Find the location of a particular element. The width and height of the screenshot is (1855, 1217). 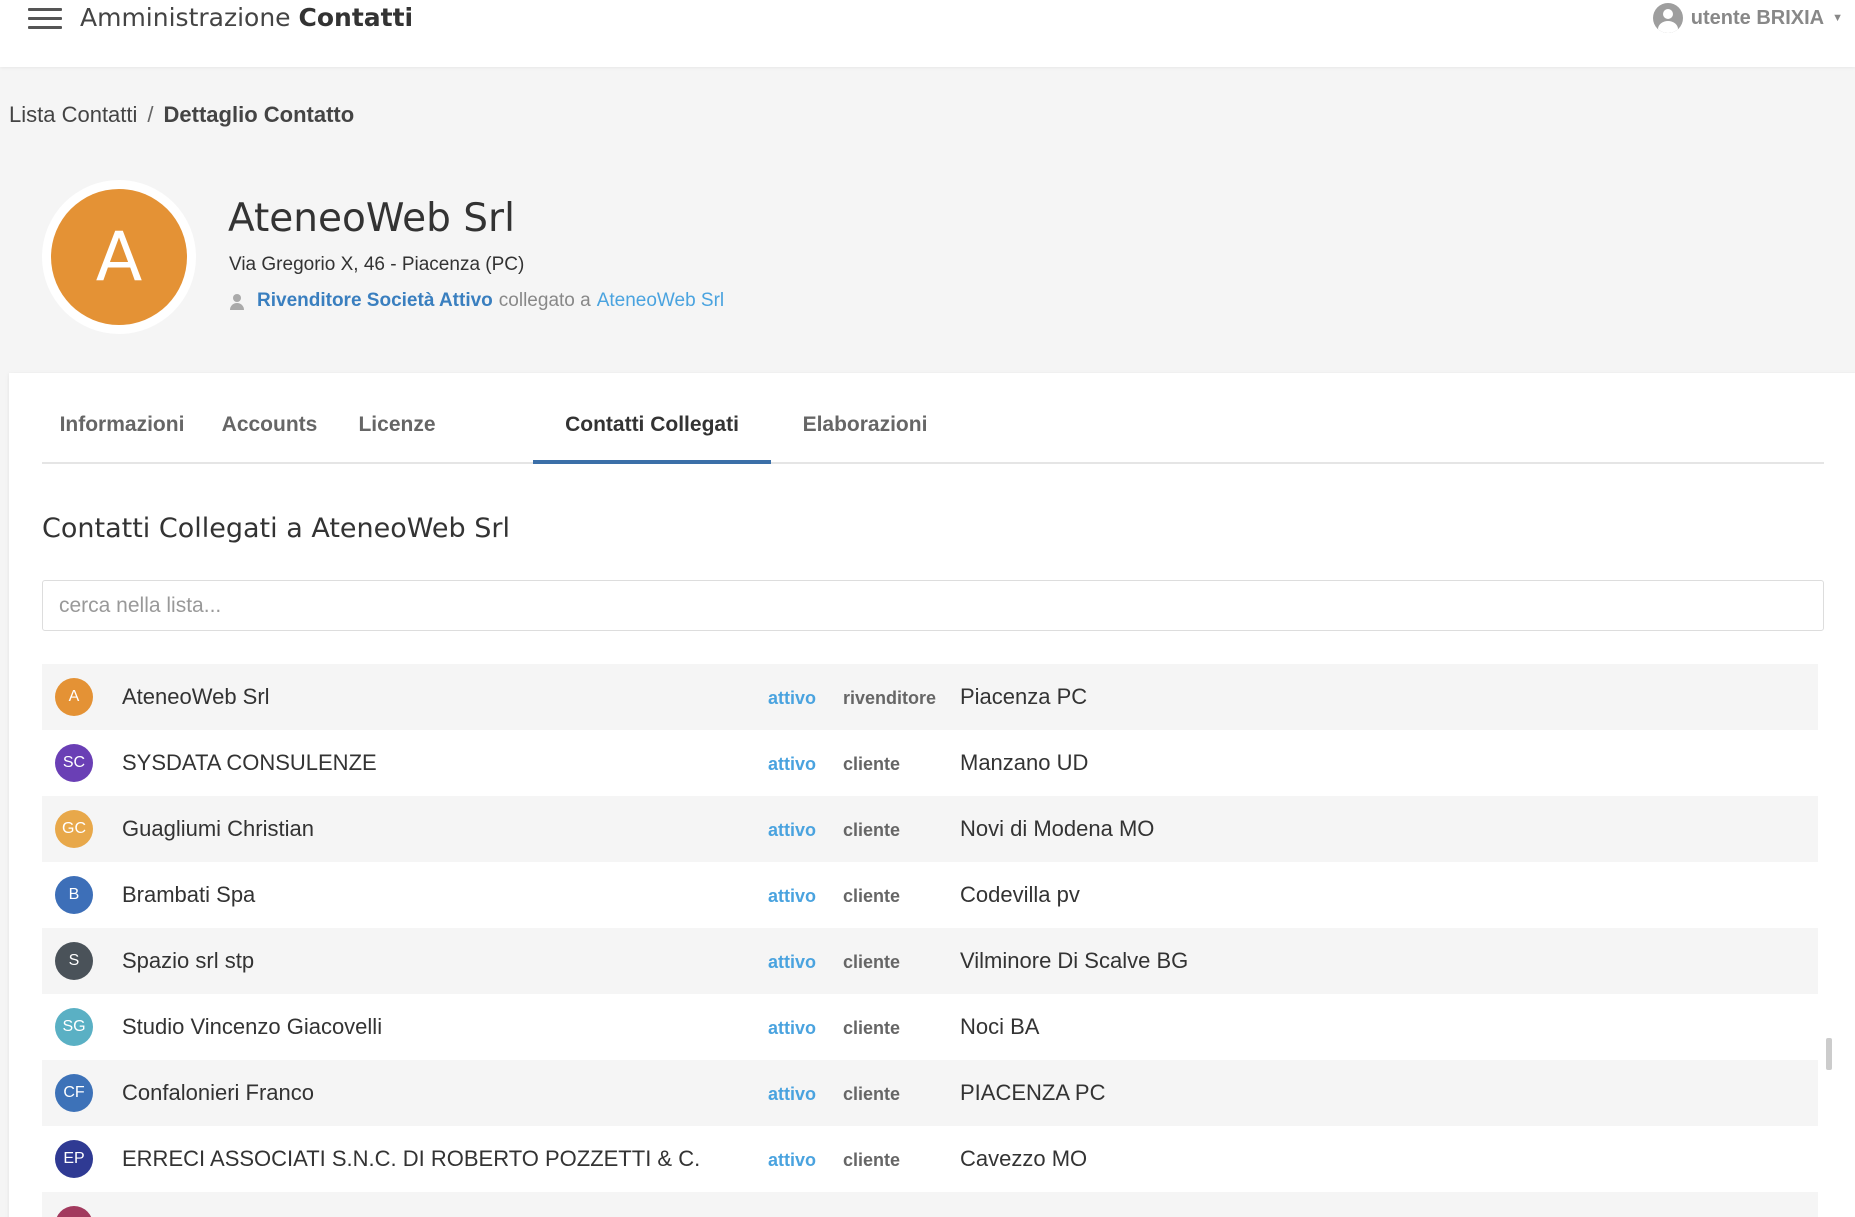

contact-avatar: B is located at coordinates (74, 895).